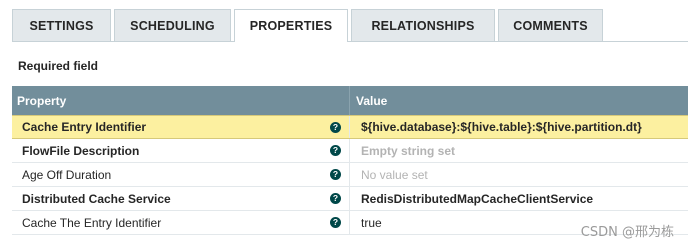 Image resolution: width=688 pixels, height=248 pixels. I want to click on property-name: FlowFile Description, so click(81, 150).